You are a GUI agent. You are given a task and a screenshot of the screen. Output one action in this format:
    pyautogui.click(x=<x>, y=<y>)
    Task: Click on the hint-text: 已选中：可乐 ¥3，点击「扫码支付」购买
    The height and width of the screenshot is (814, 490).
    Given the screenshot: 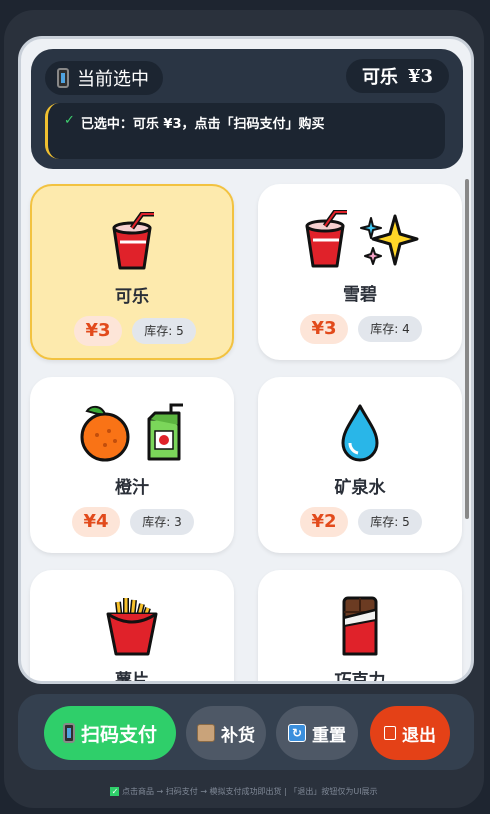 What is the action you would take?
    pyautogui.click(x=202, y=124)
    